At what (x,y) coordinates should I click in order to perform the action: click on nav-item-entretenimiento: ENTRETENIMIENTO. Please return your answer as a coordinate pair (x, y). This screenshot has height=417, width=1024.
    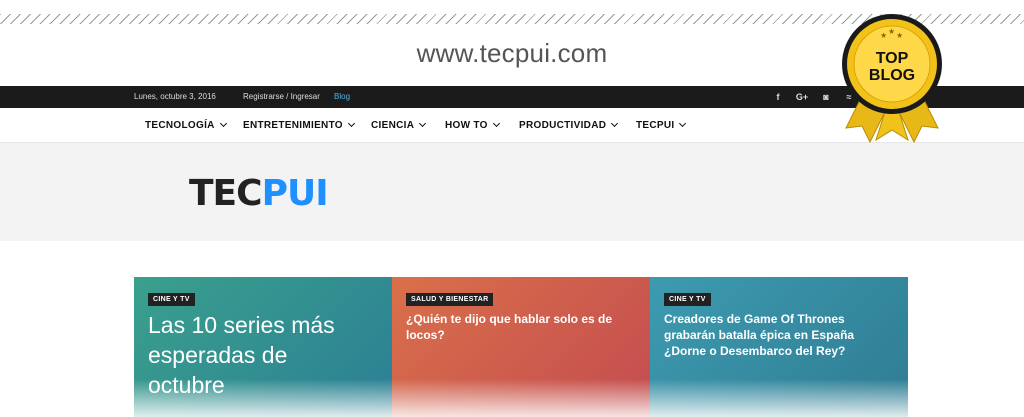
    Looking at the image, I should click on (299, 125).